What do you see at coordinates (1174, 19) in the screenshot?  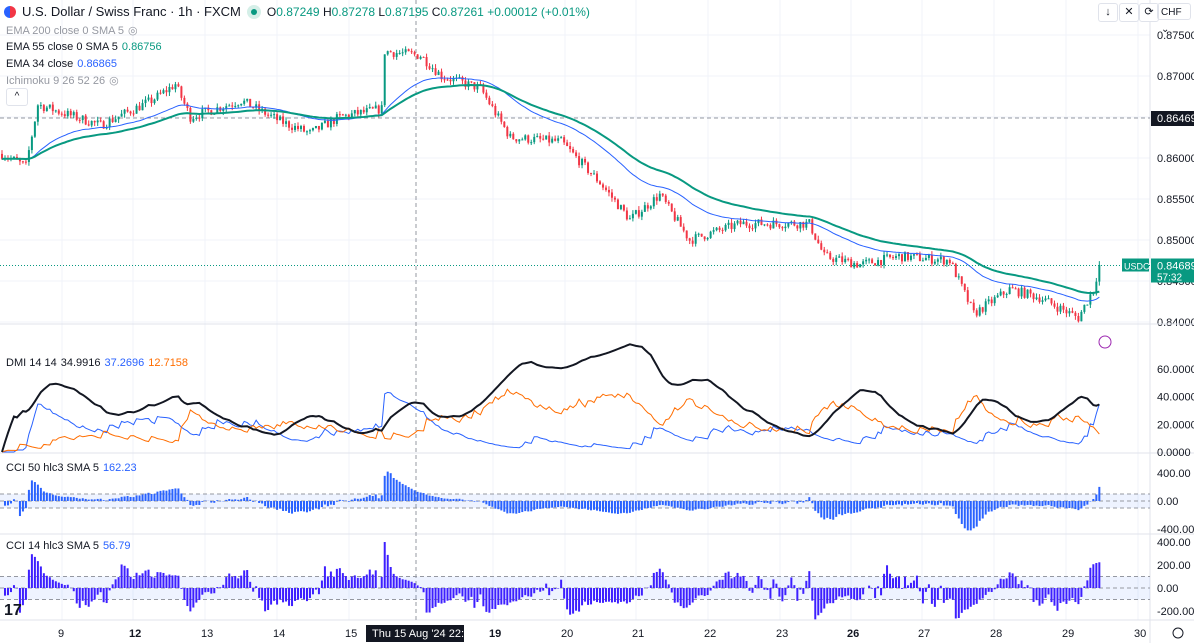 I see `currency-select: CHF ⌄` at bounding box center [1174, 19].